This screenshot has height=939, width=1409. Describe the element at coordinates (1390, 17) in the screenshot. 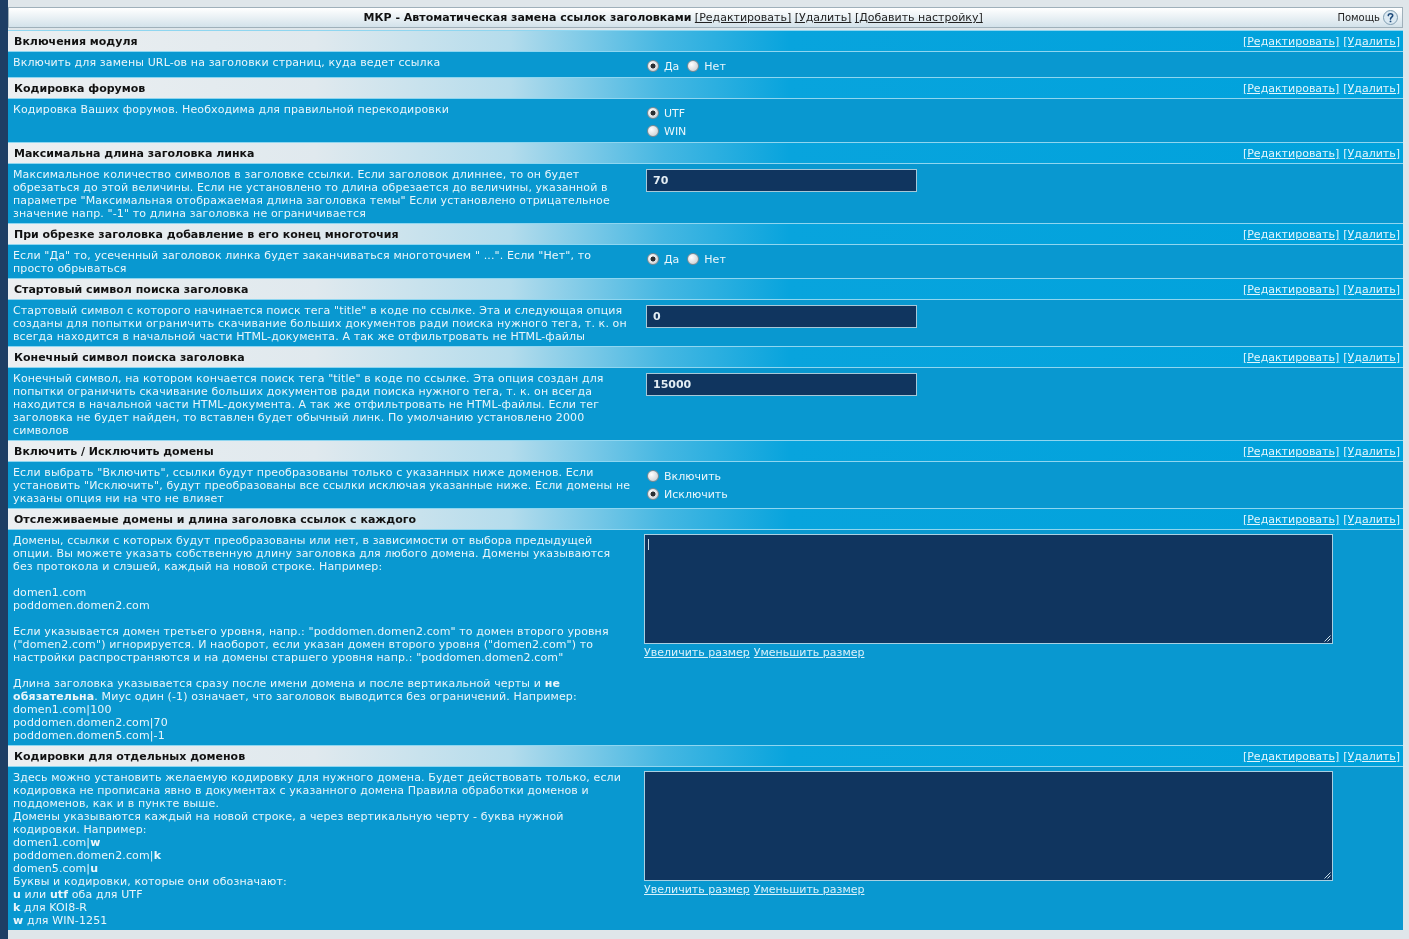

I see `help-icon` at that location.